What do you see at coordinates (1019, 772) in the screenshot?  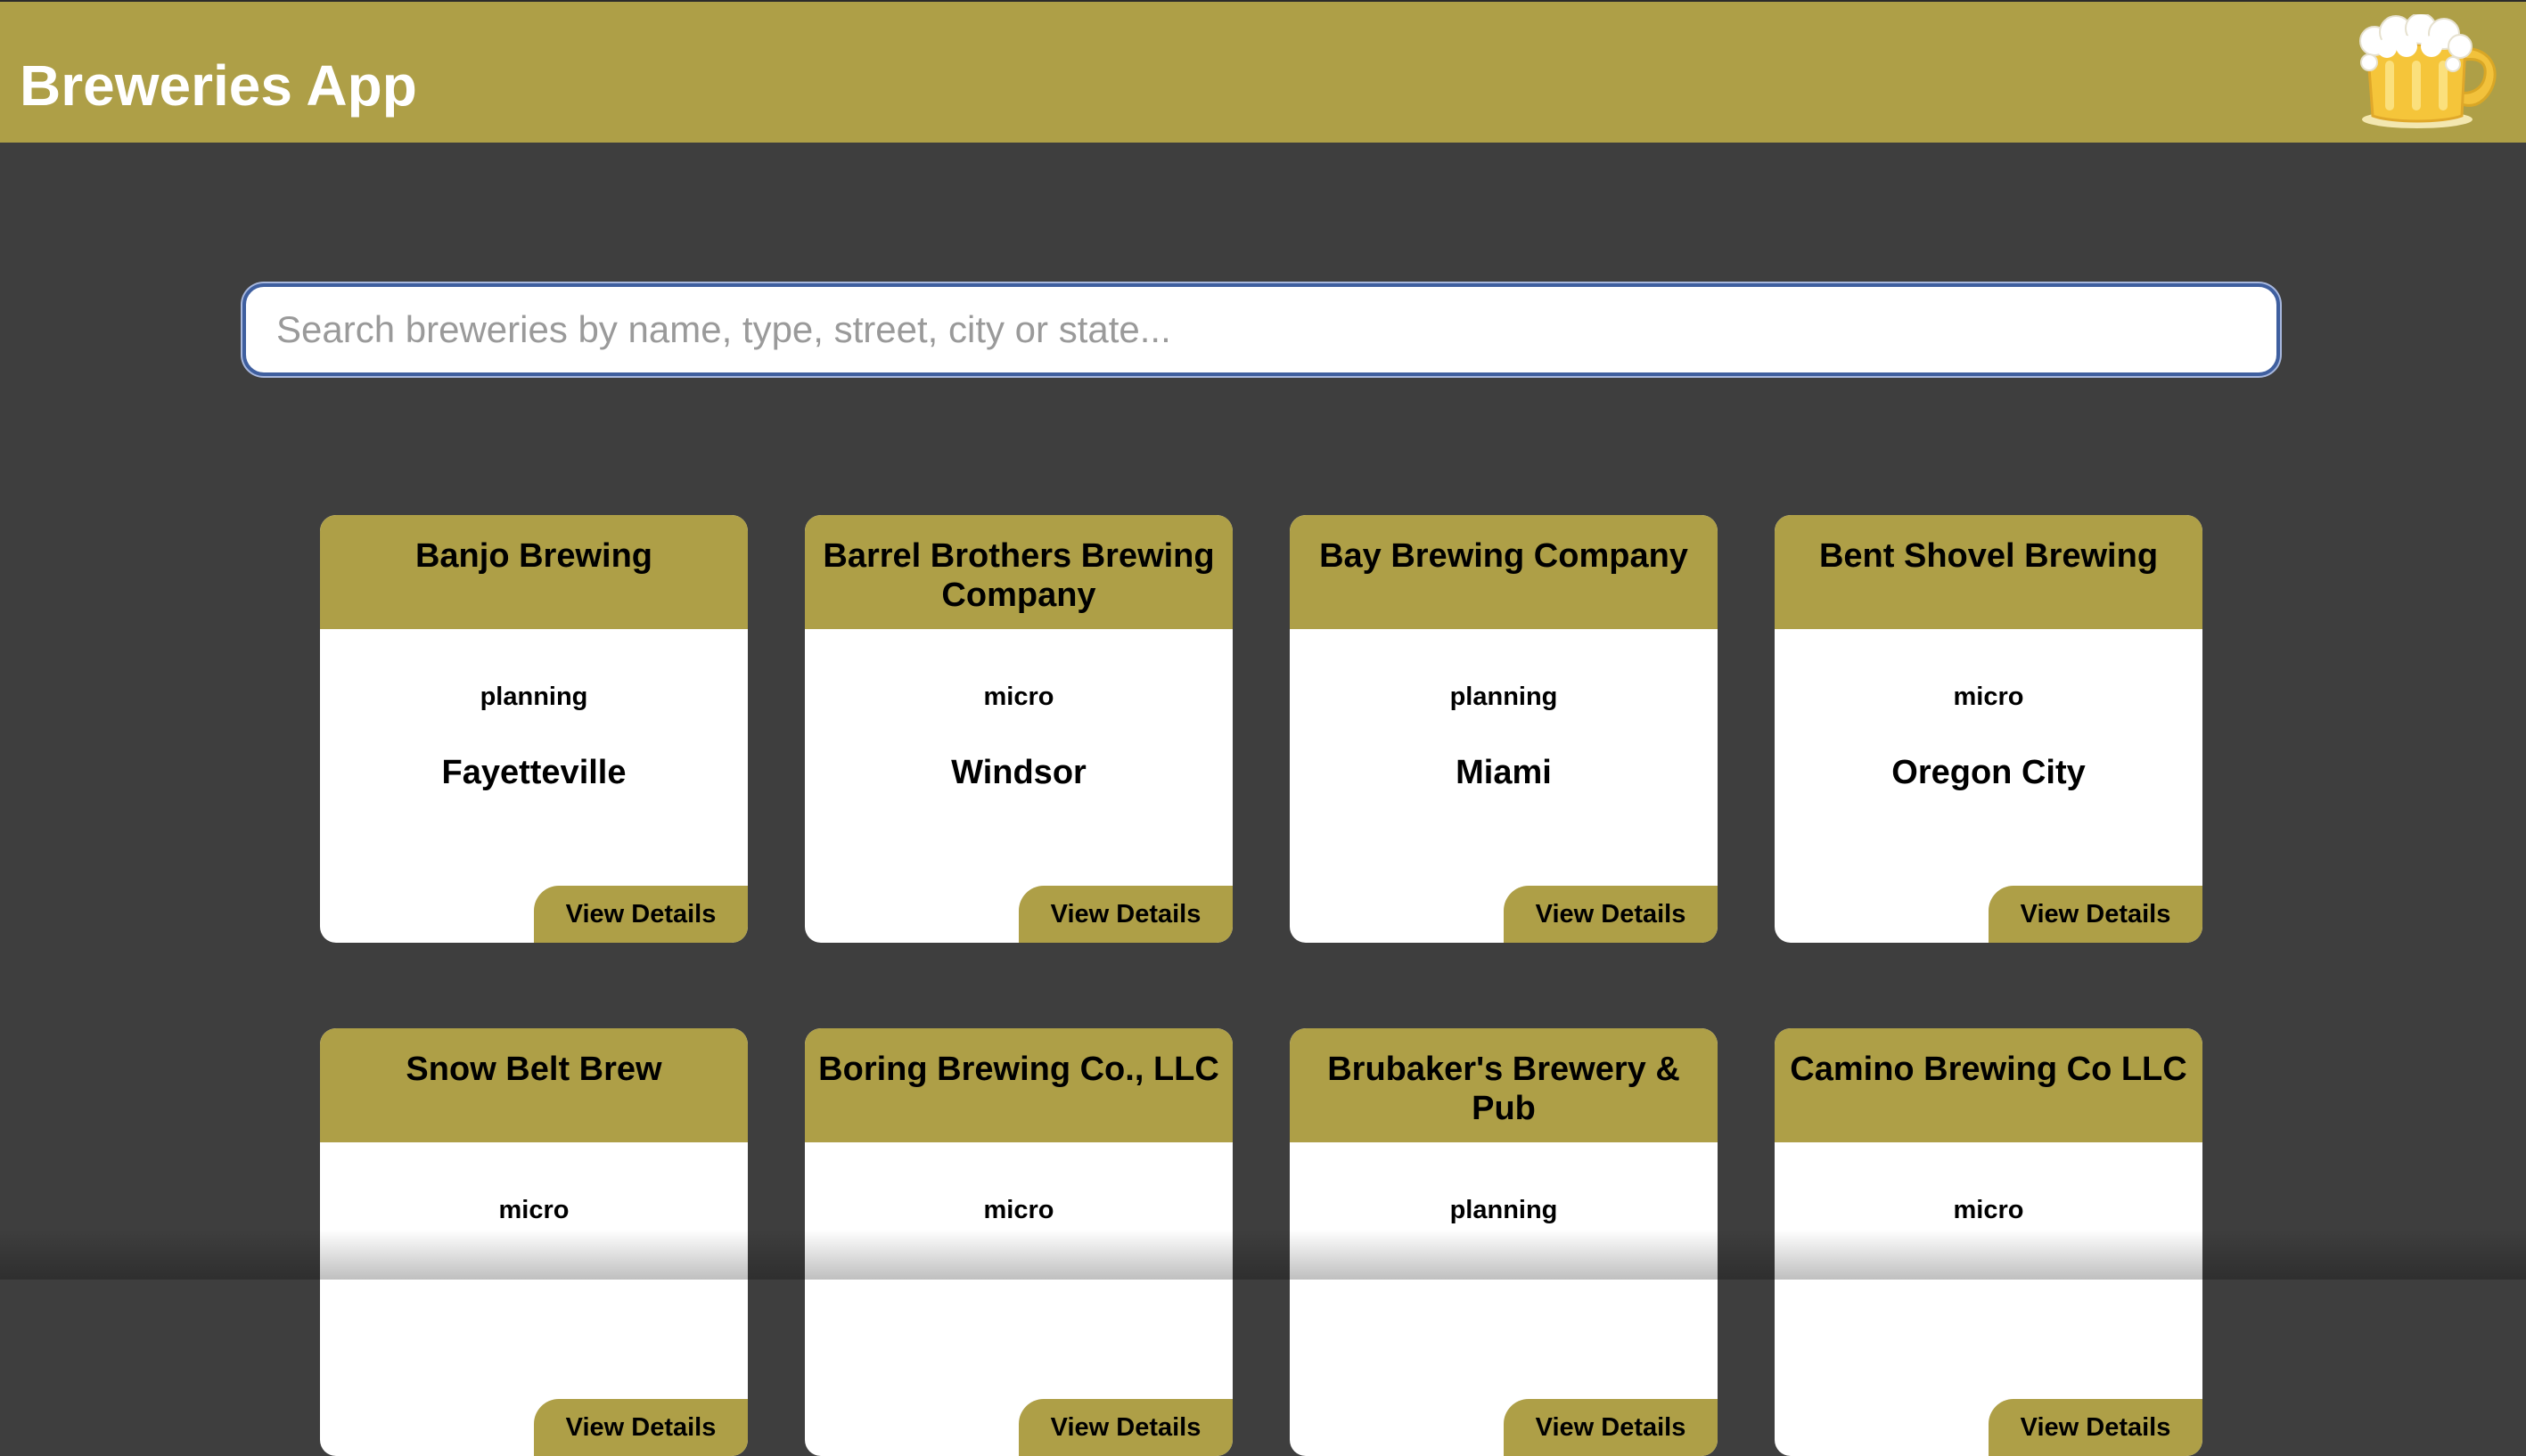 I see `brewery-city: Windsor` at bounding box center [1019, 772].